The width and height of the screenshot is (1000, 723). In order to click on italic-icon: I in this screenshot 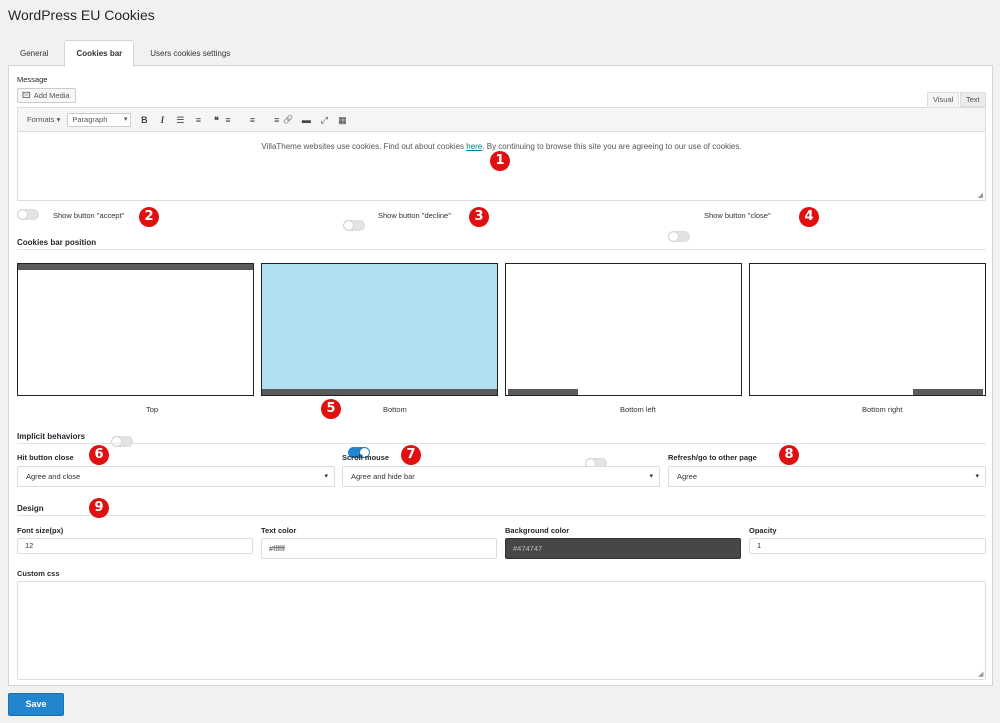, I will do `click(162, 120)`.